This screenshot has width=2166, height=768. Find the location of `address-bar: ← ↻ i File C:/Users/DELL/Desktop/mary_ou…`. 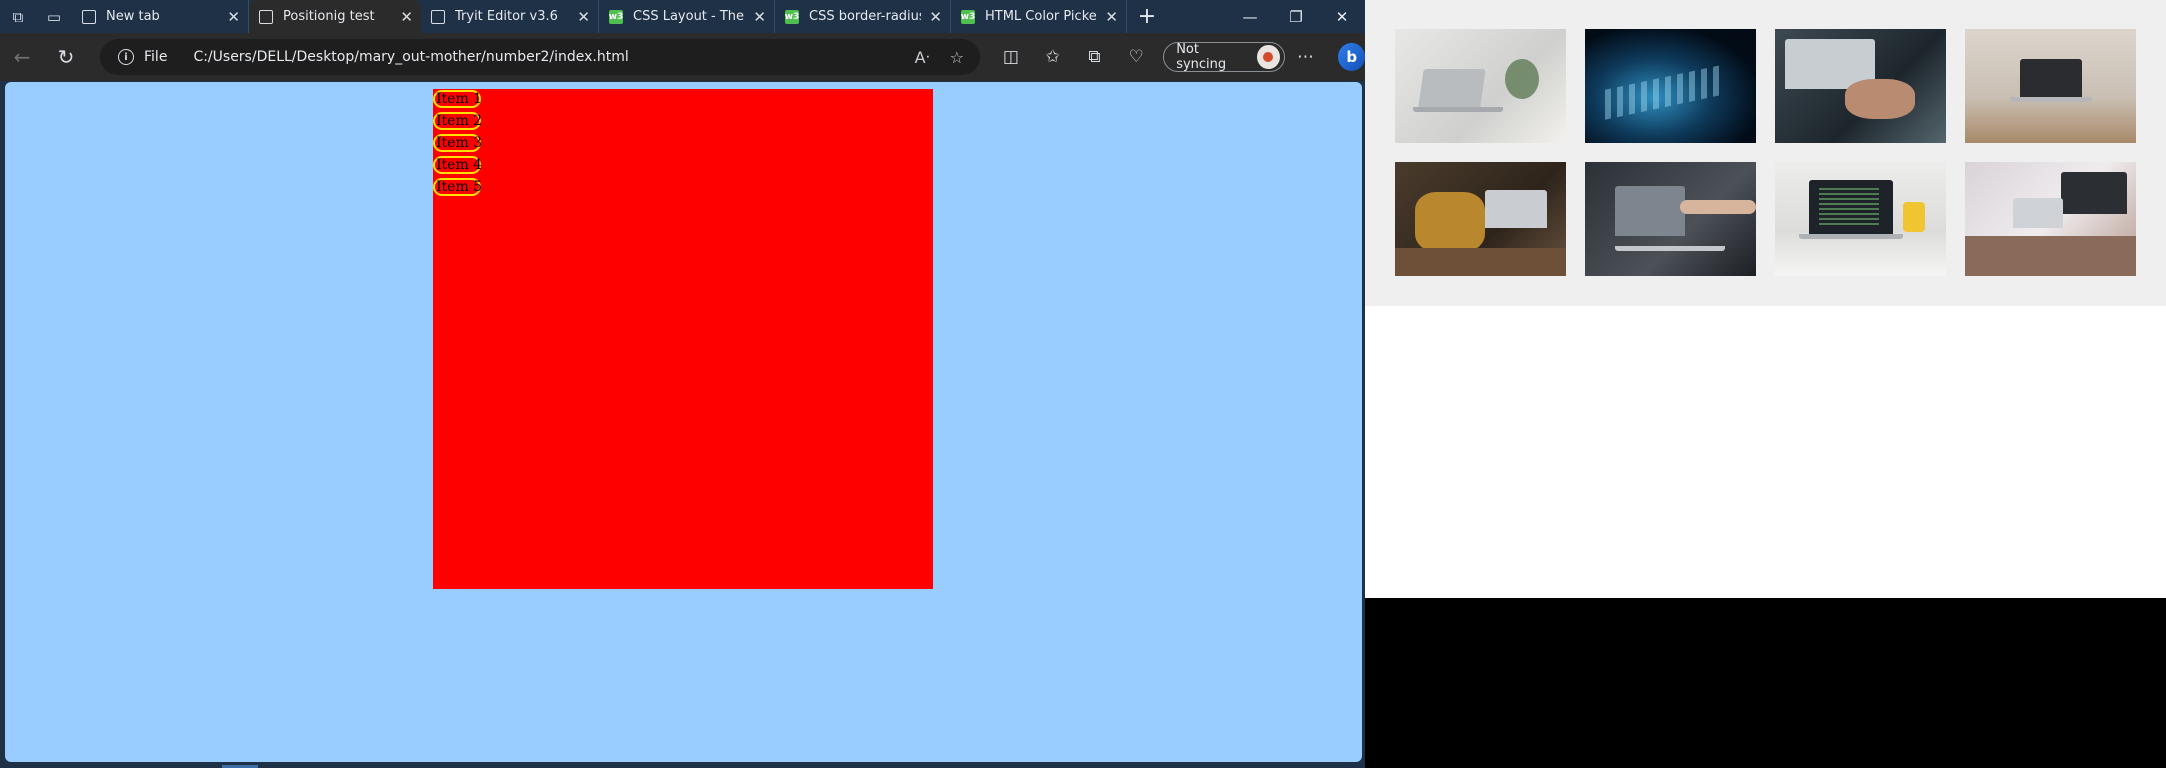

address-bar: ← ↻ i File C:/Users/DELL/Desktop/mary_ou… is located at coordinates (682, 57).